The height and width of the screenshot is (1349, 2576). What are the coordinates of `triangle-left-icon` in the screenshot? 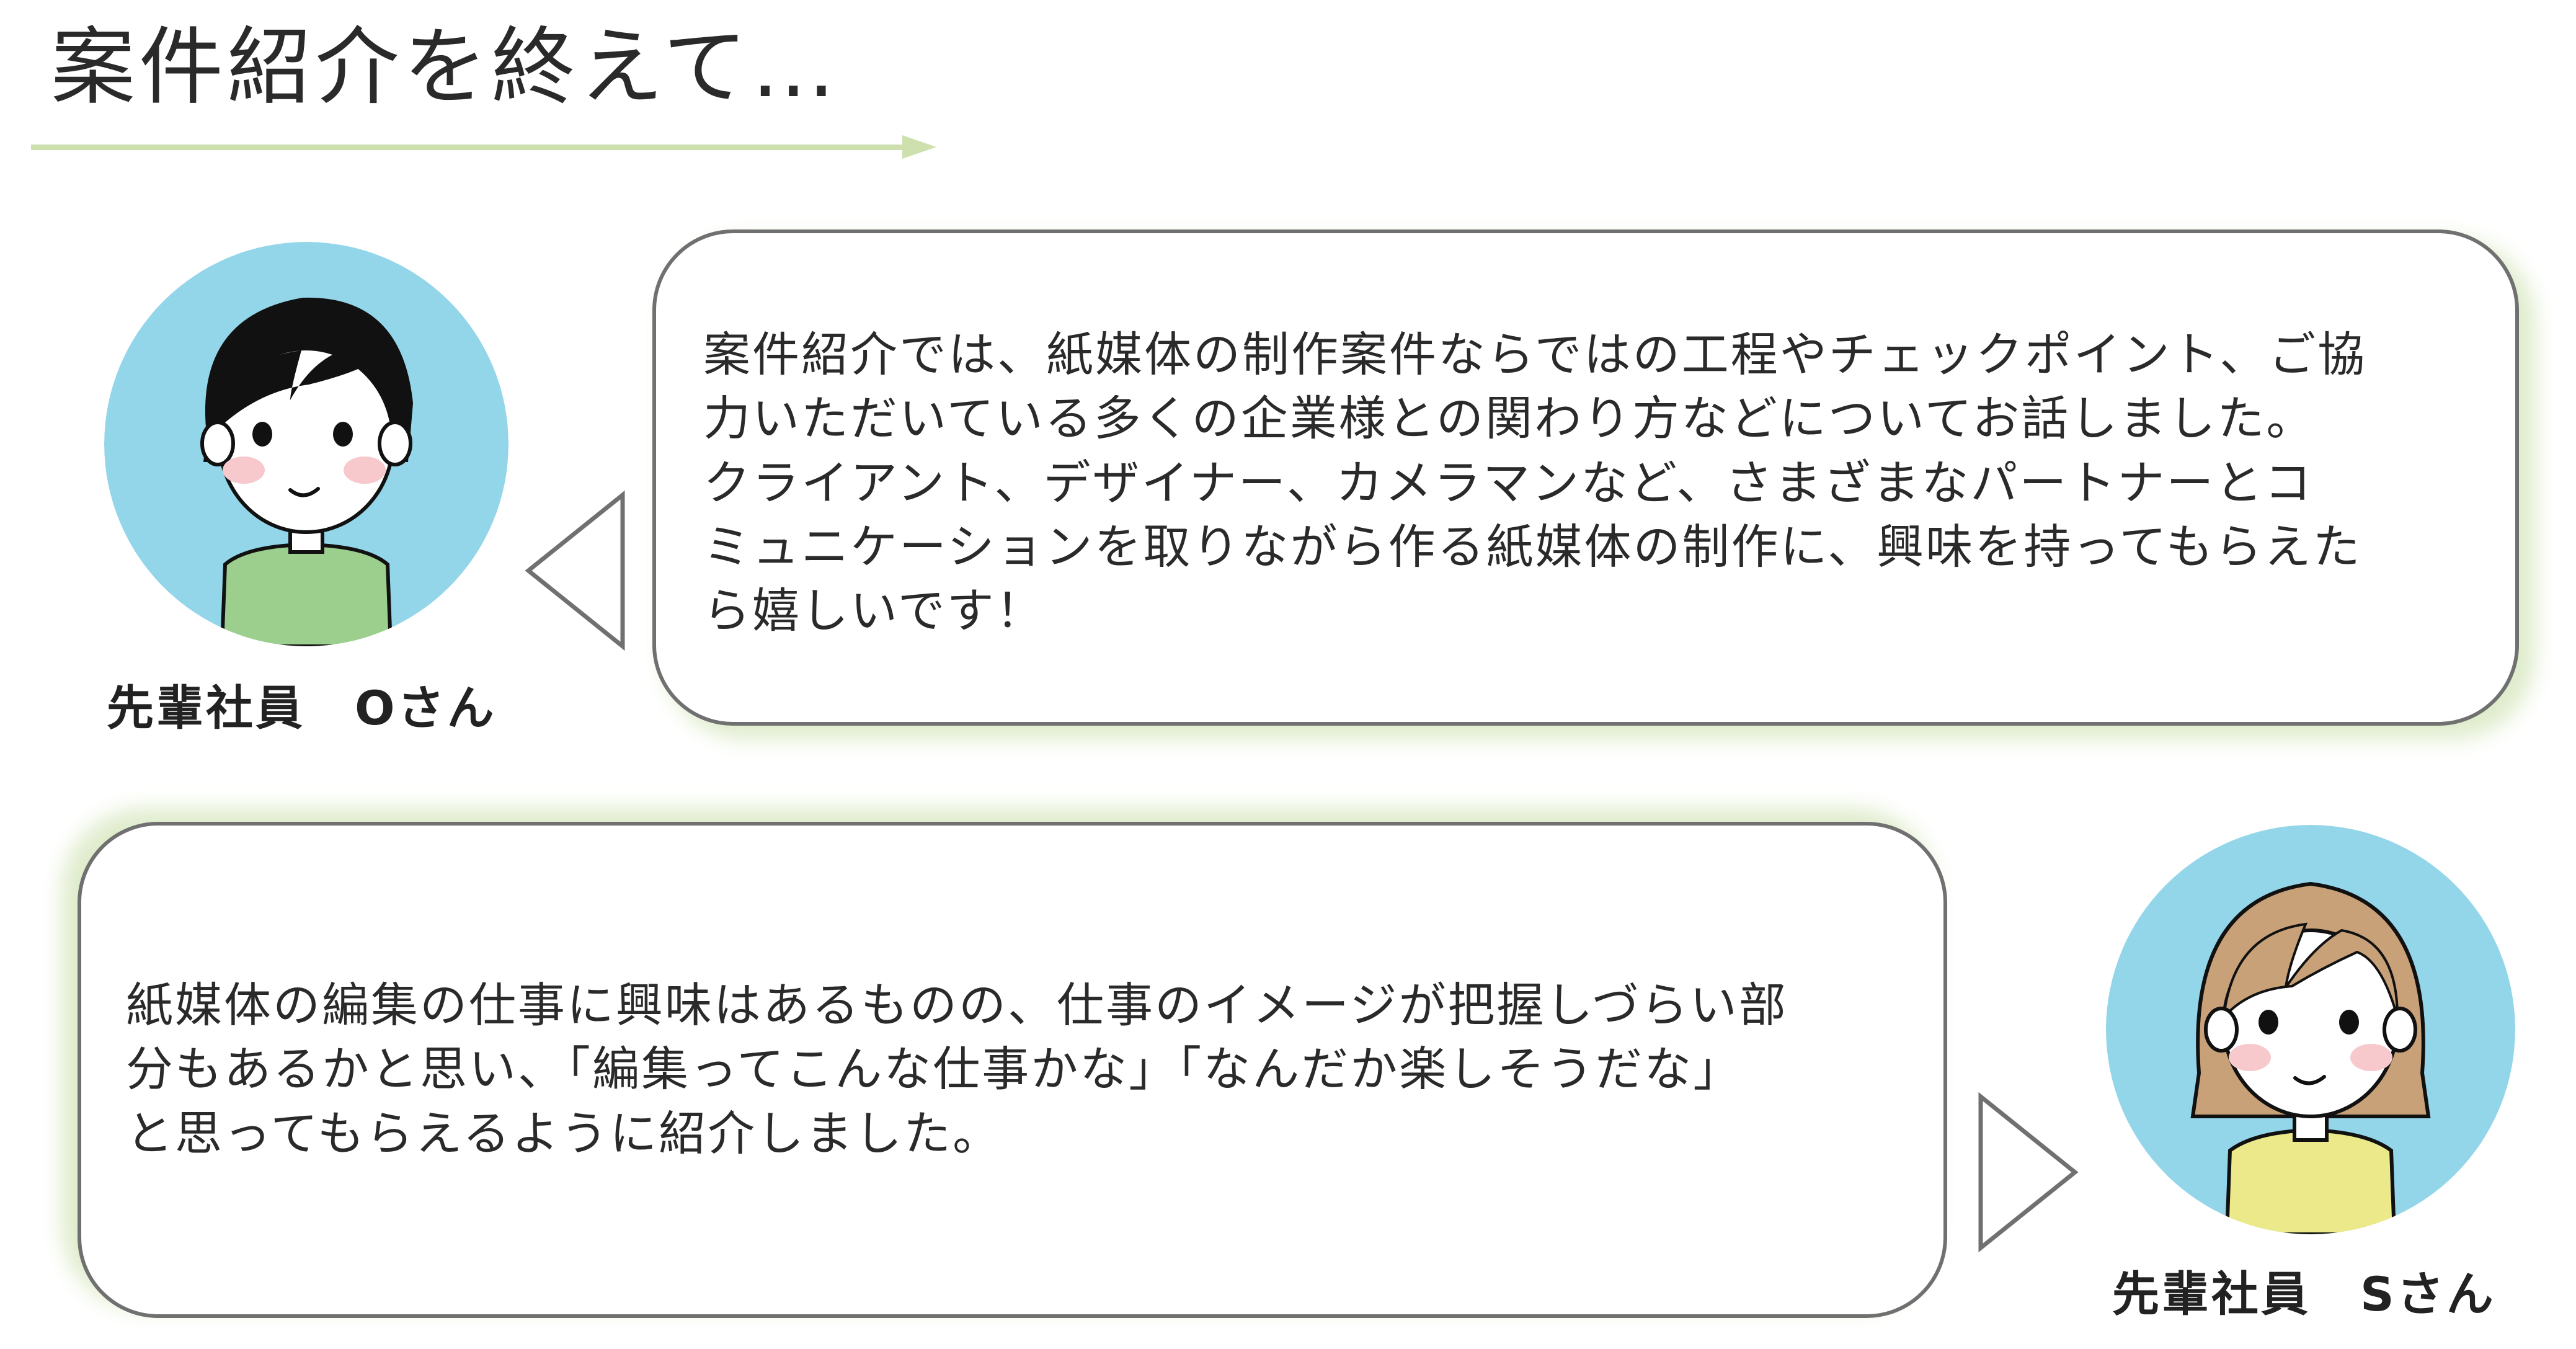 It's located at (575, 570).